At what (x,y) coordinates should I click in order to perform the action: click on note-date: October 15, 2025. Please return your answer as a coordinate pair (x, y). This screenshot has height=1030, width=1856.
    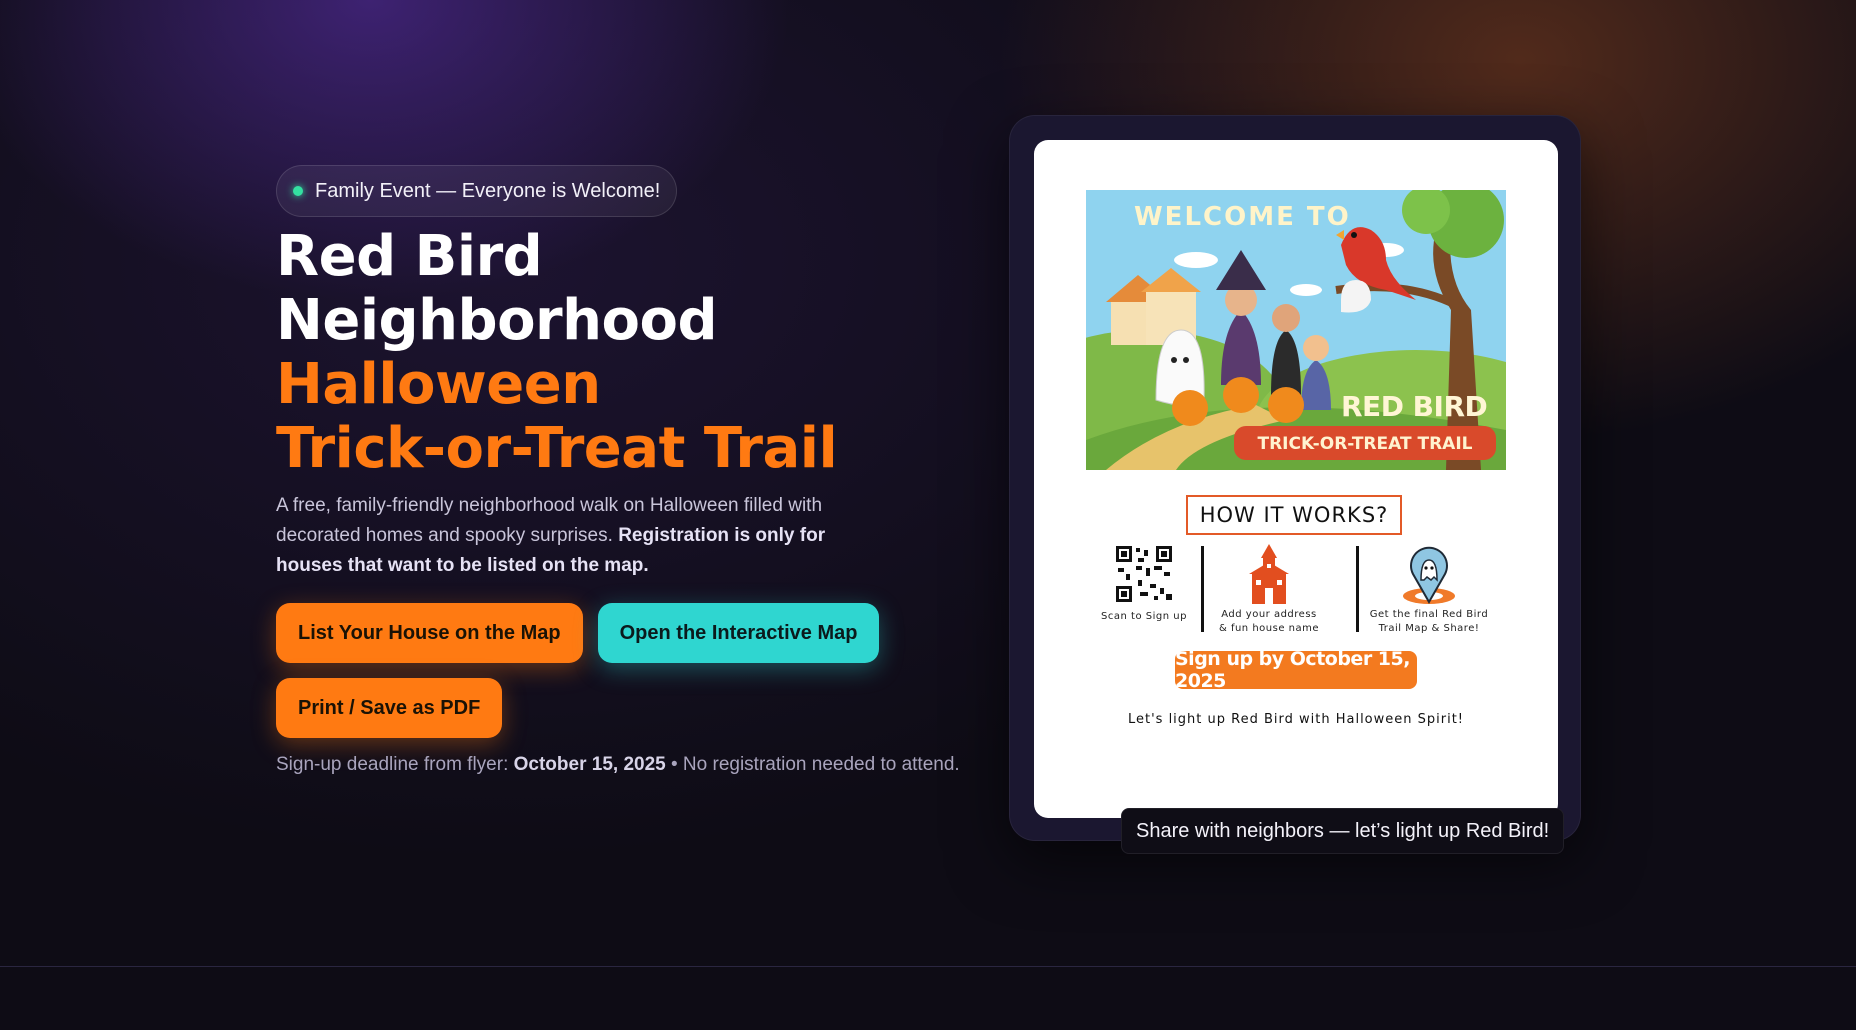
    Looking at the image, I should click on (589, 764).